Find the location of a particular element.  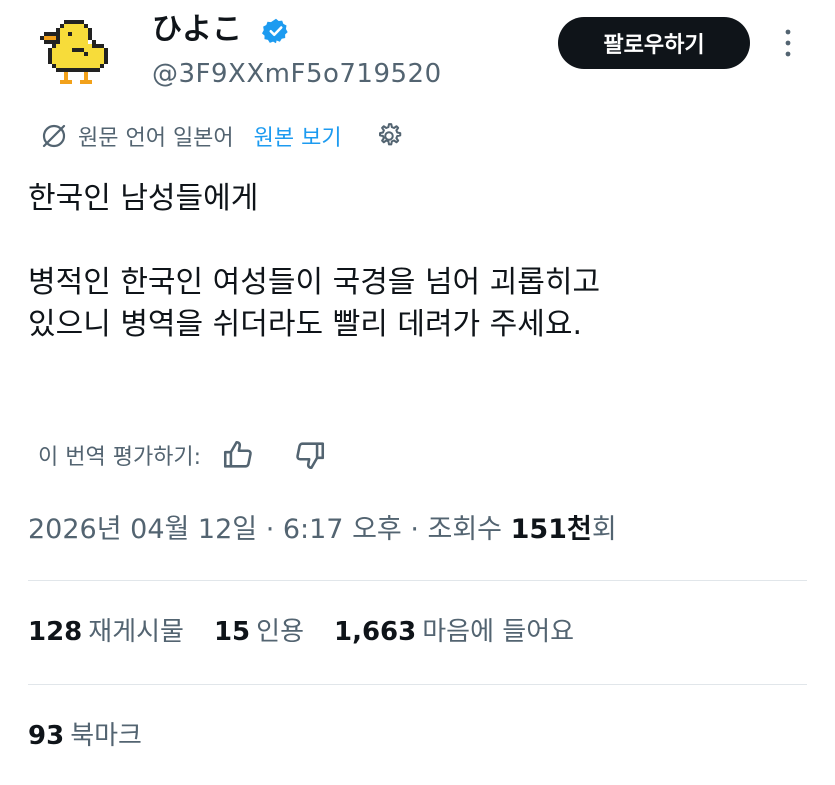

verified-badge-icon is located at coordinates (276, 31).